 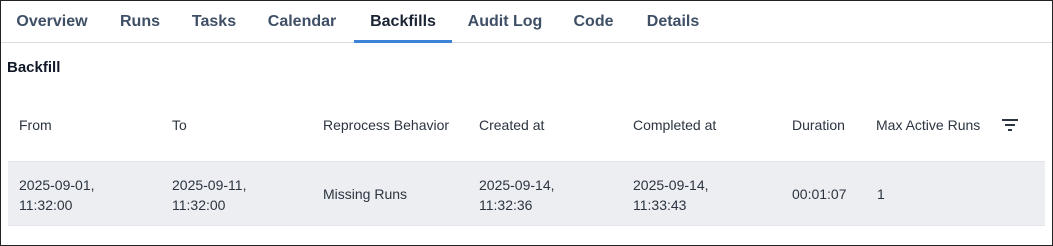 I want to click on tab-audit-log: Audit Log, so click(x=505, y=22).